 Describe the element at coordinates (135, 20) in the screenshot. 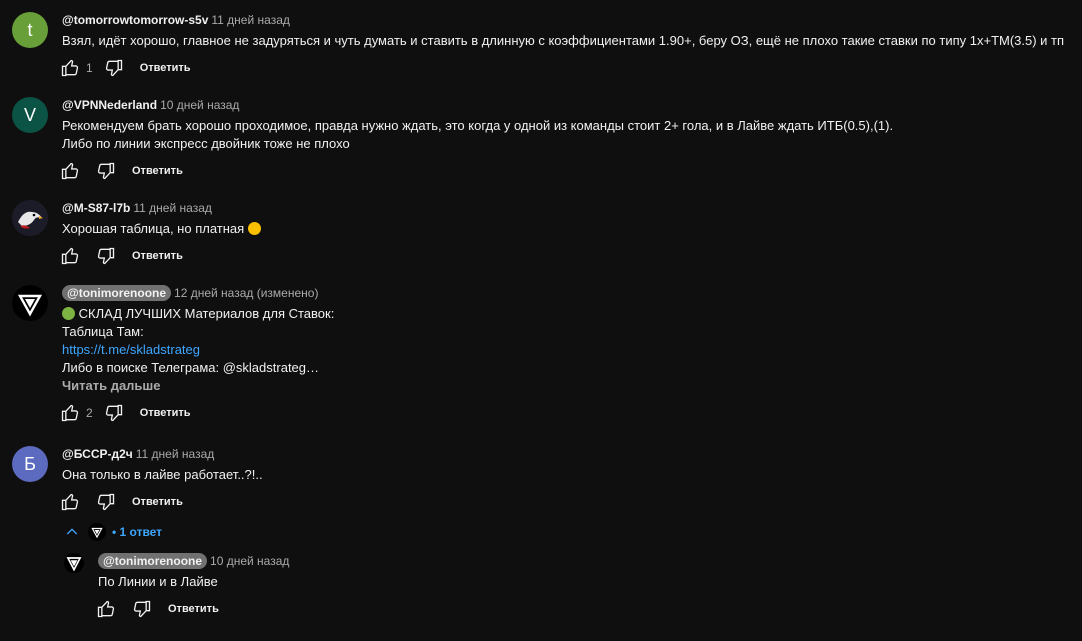

I see `comment-author: @tomorrowtomorrow-s5v` at that location.